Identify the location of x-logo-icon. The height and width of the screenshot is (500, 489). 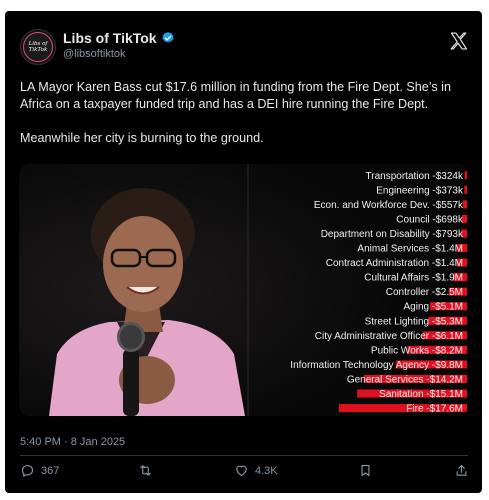
(459, 41).